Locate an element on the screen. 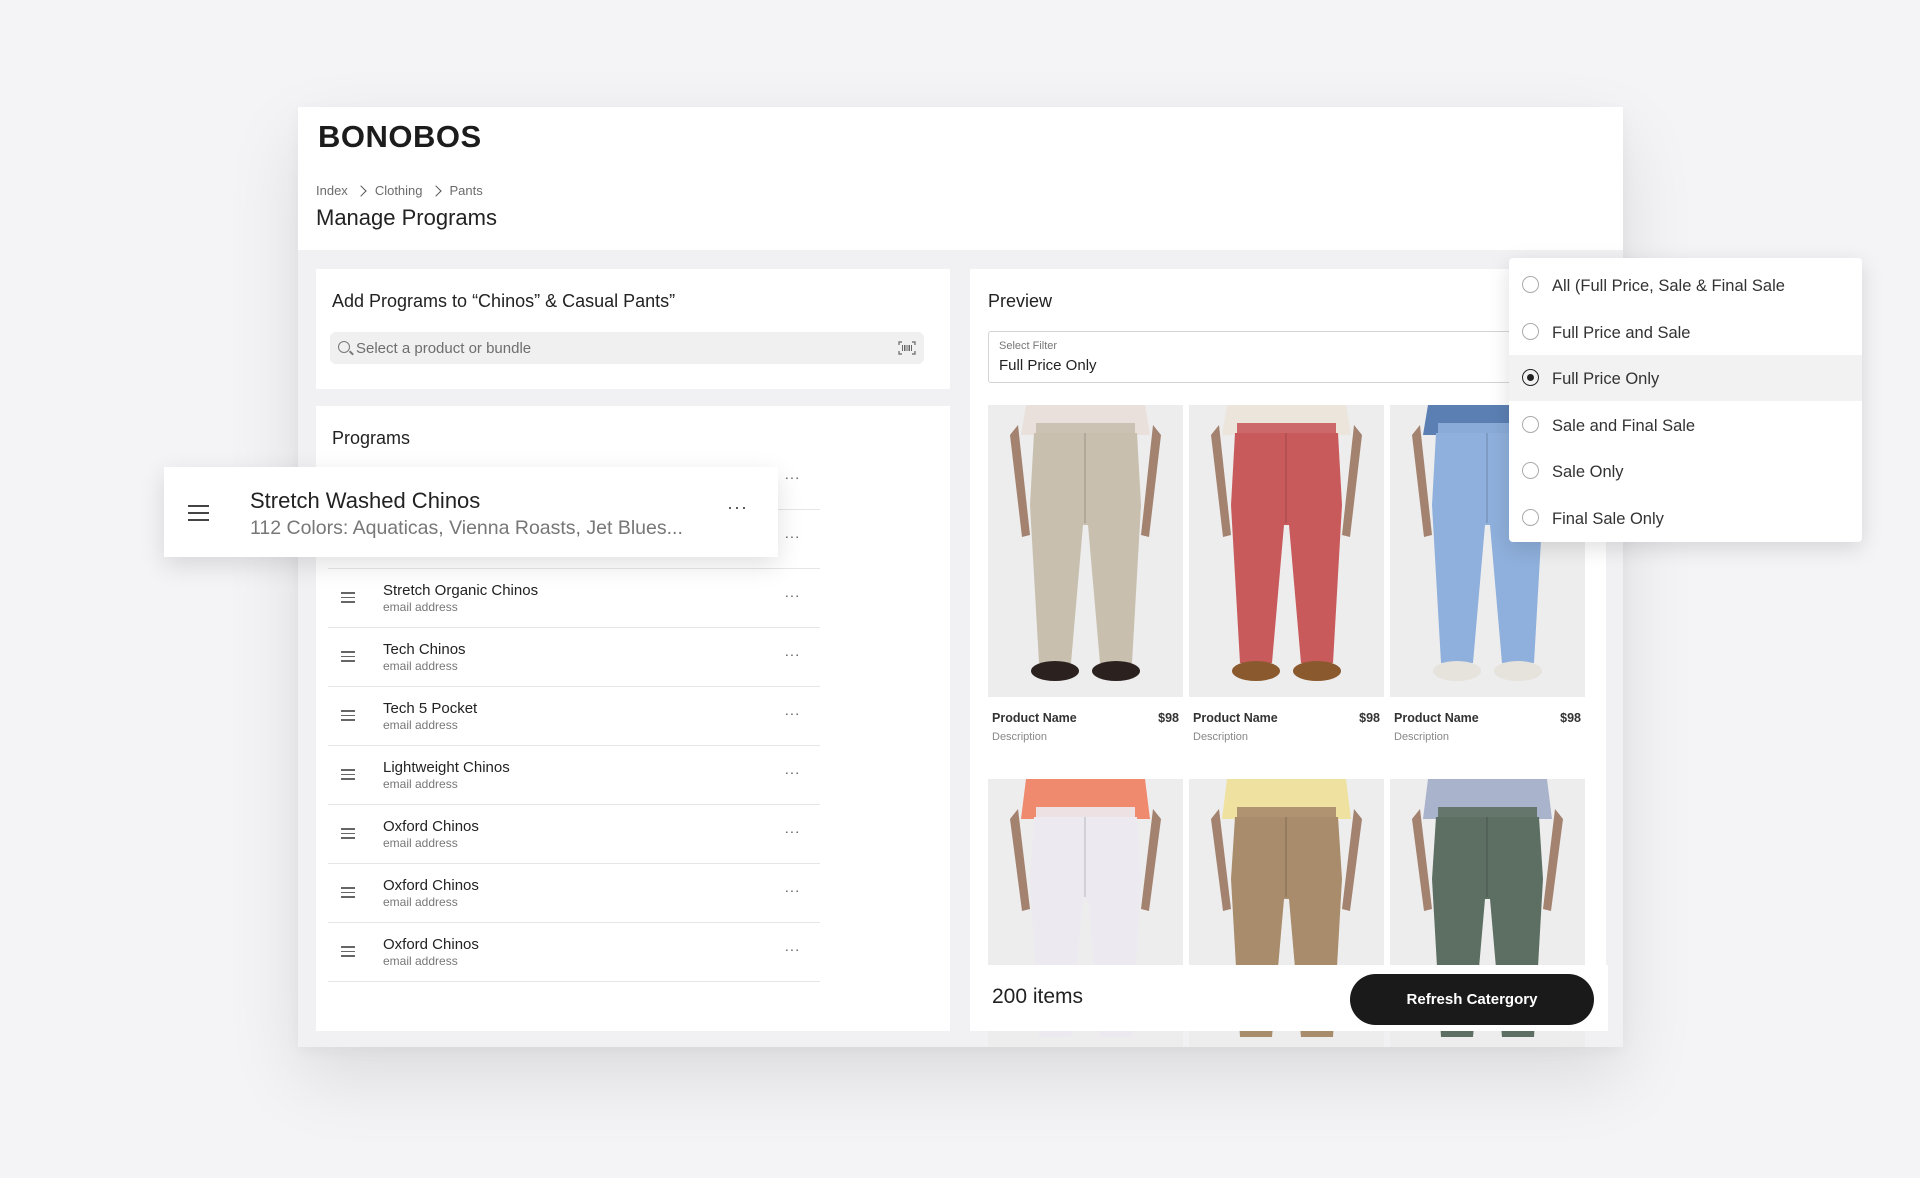 The height and width of the screenshot is (1178, 1920). page-title: Manage Programs is located at coordinates (406, 217).